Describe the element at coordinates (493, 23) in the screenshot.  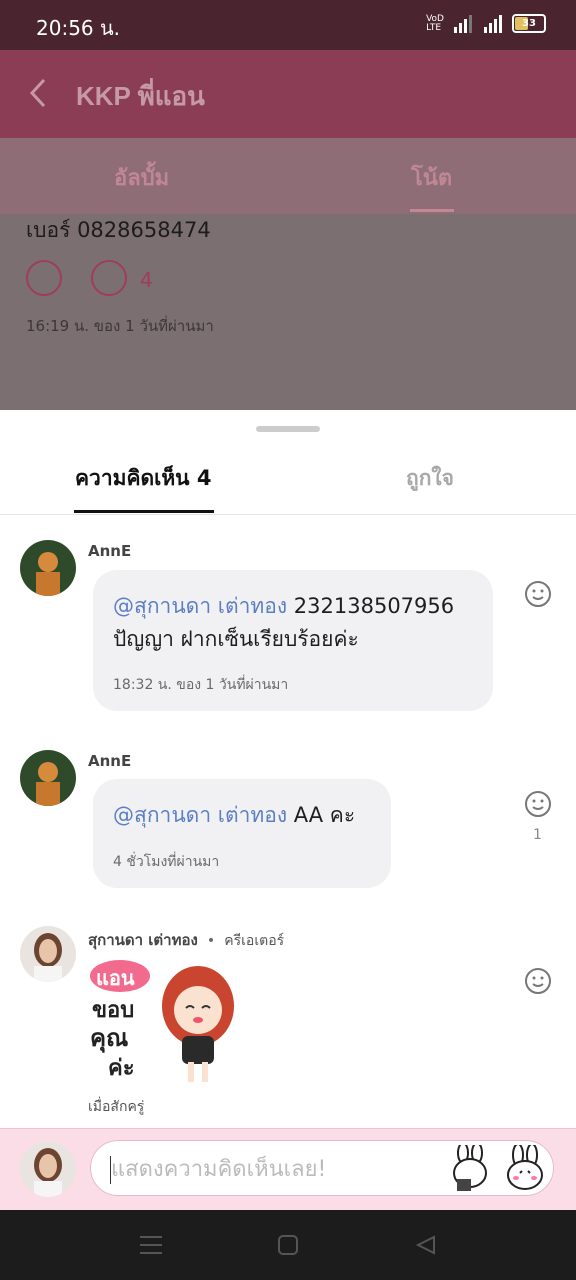
I see `signal-icon` at that location.